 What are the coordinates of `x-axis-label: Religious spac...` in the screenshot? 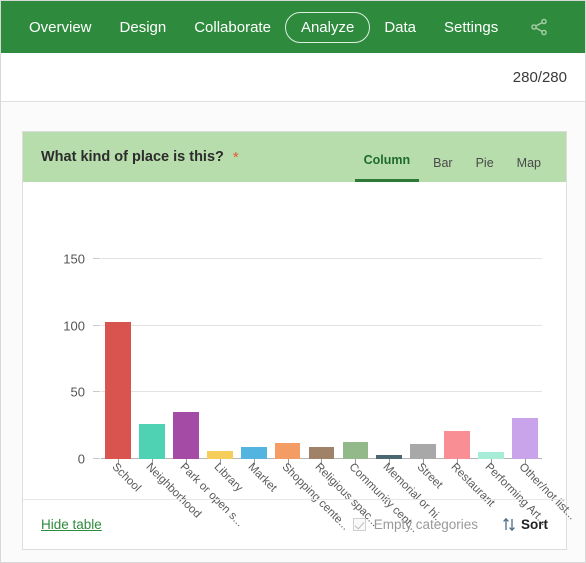 It's located at (343, 494).